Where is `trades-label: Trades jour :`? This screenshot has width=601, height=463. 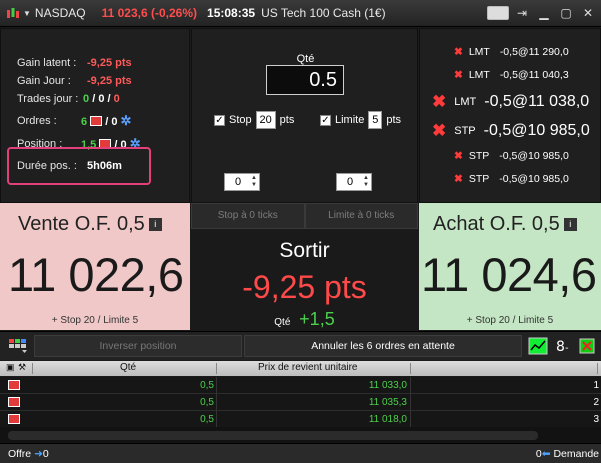
trades-label: Trades jour : is located at coordinates (48, 99).